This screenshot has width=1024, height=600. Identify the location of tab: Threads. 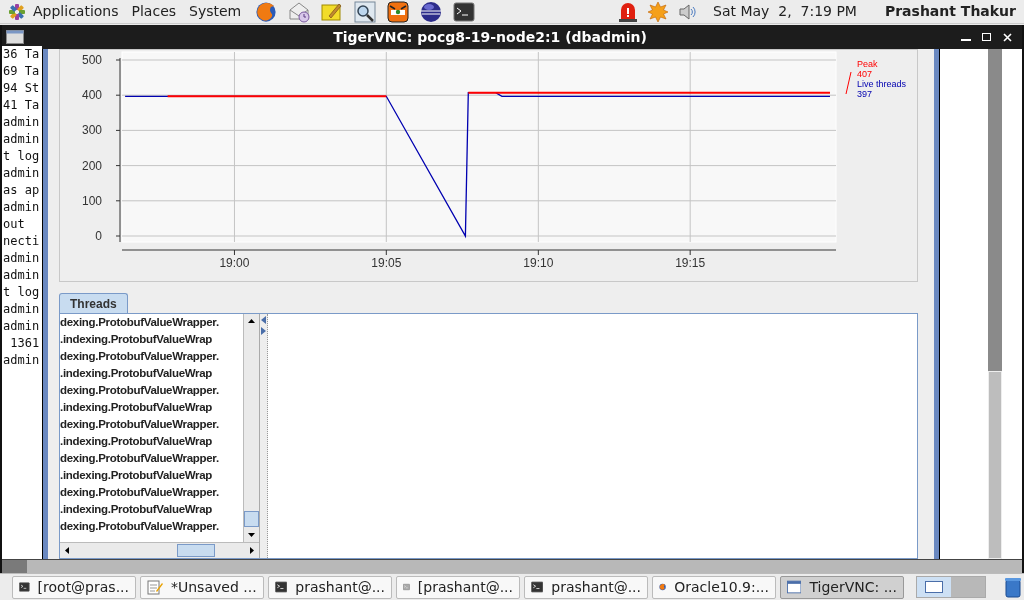
(93, 303).